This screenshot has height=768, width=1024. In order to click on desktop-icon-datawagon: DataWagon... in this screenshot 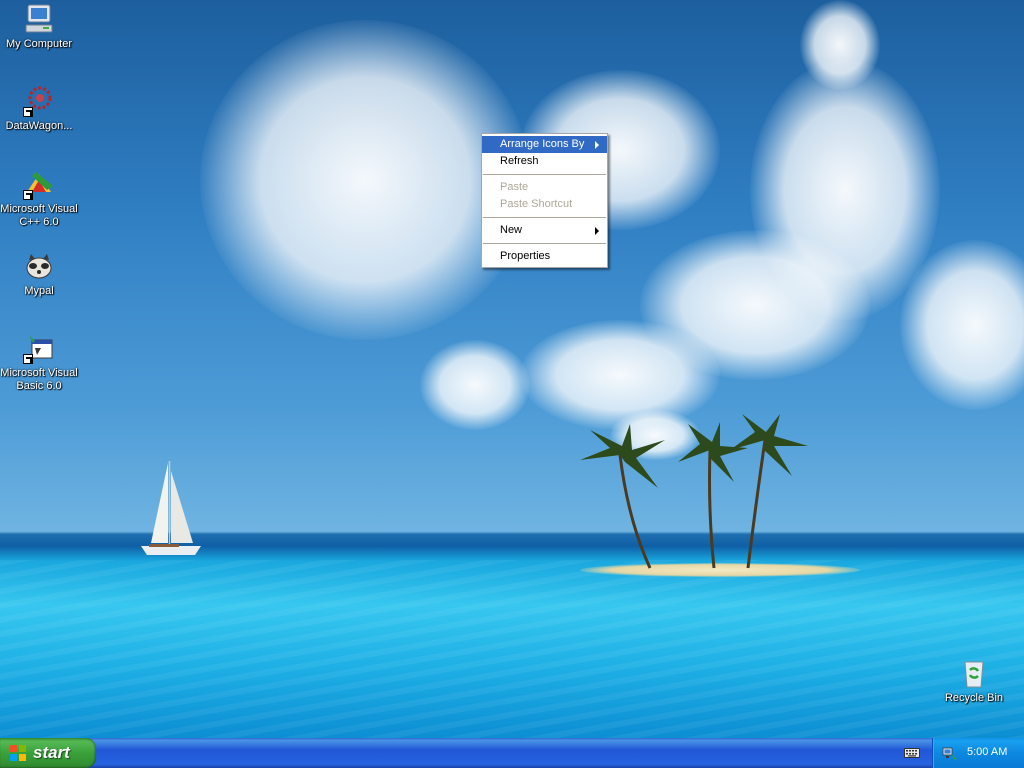, I will do `click(39, 109)`.